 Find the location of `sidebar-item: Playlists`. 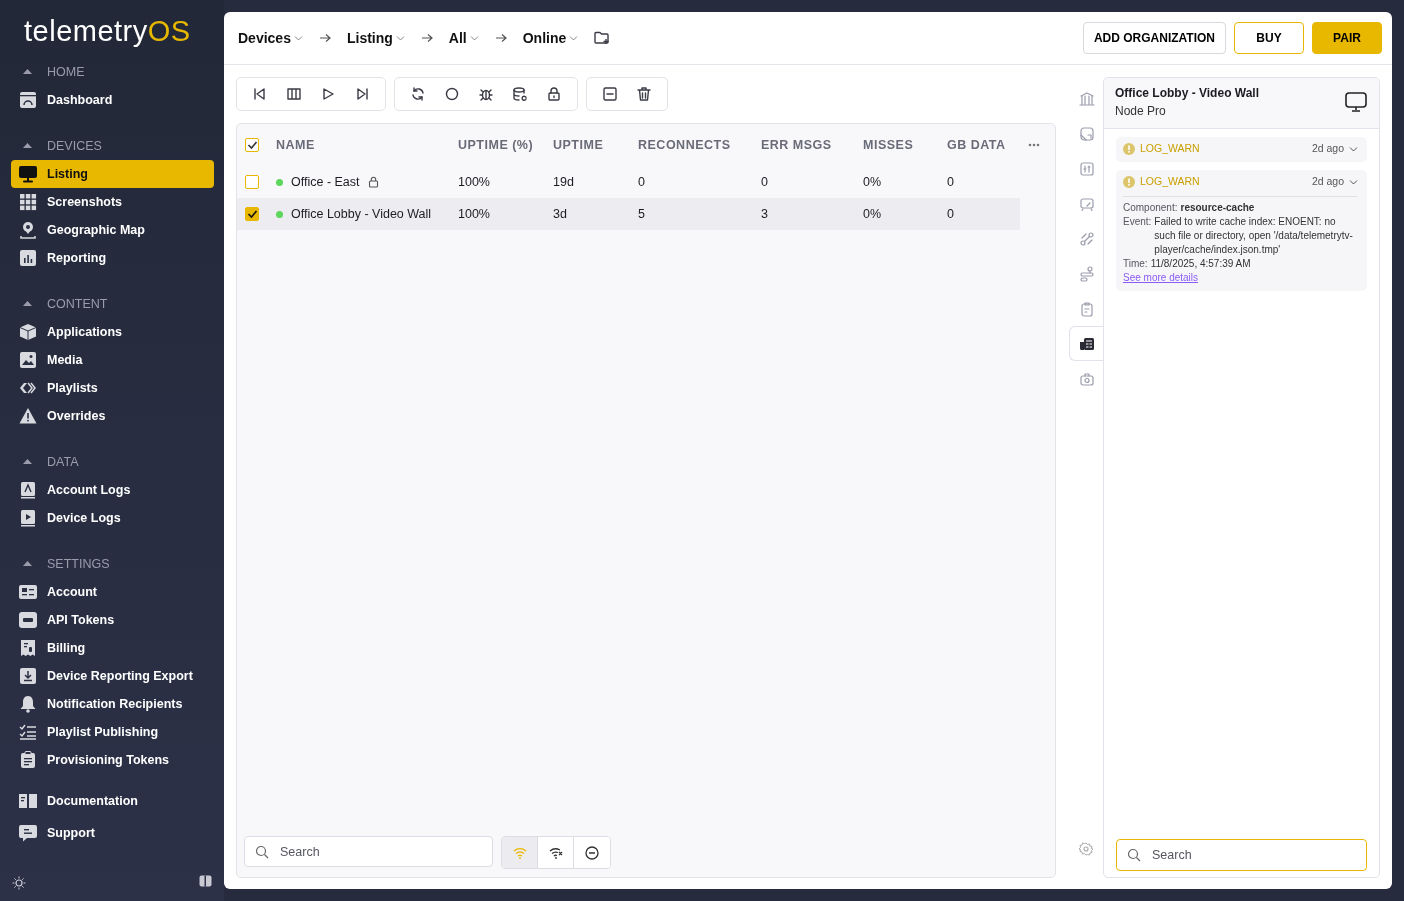

sidebar-item: Playlists is located at coordinates (112, 387).